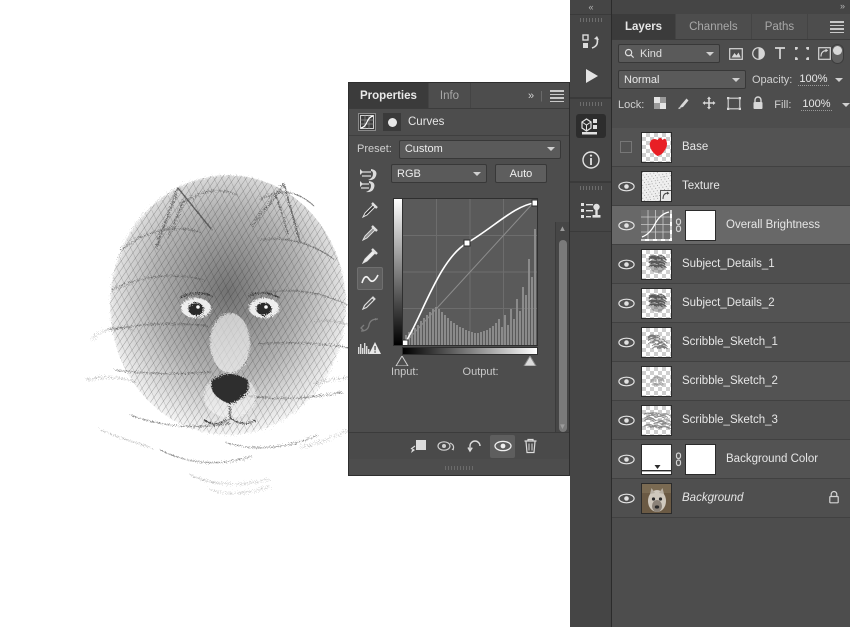 The image size is (850, 627). I want to click on toggle-visibility-icon, so click(502, 446).